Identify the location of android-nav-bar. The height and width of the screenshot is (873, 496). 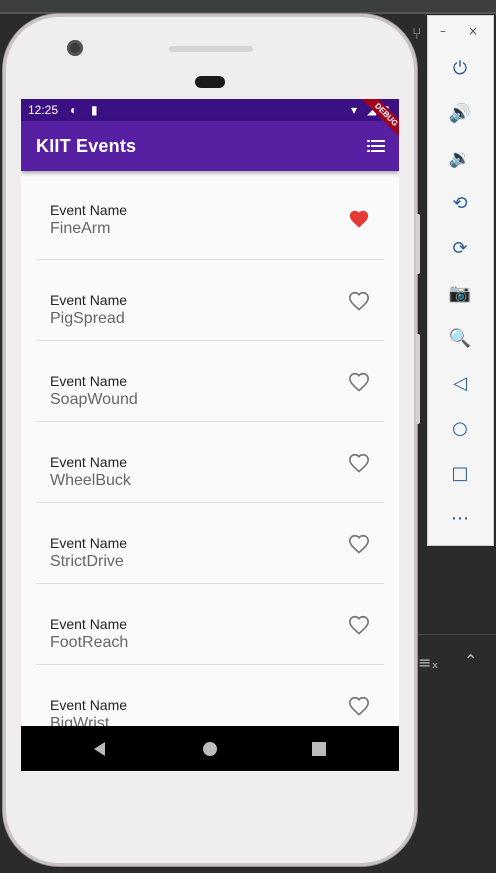
(210, 748).